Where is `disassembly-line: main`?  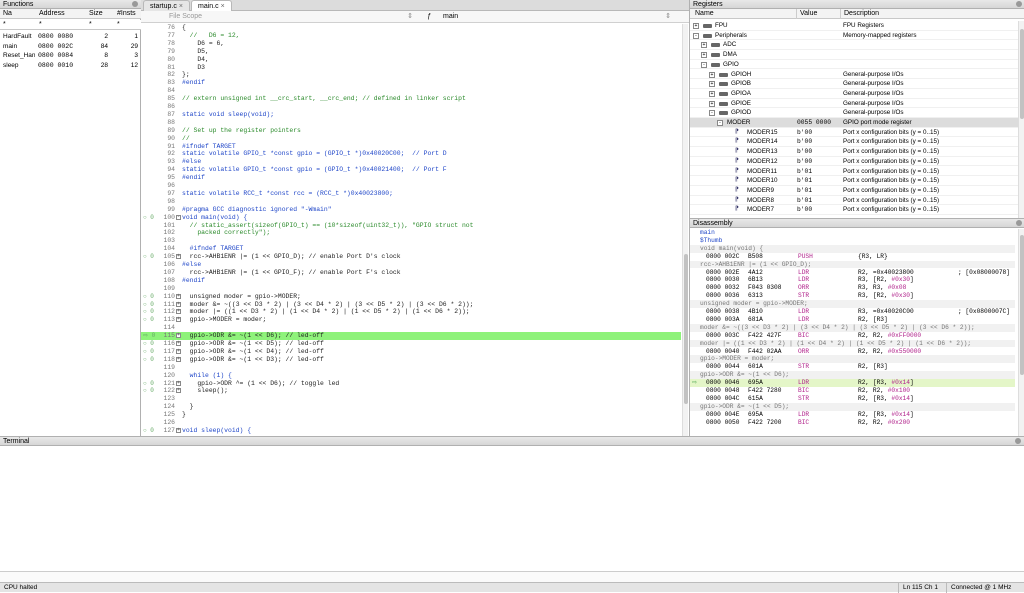
disassembly-line: main is located at coordinates (852, 233).